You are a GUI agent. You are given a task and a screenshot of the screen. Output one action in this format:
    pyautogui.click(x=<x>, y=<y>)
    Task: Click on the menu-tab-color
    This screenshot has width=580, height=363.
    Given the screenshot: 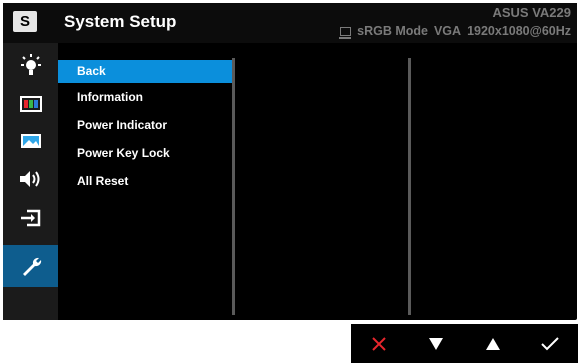 What is the action you would take?
    pyautogui.click(x=30, y=103)
    